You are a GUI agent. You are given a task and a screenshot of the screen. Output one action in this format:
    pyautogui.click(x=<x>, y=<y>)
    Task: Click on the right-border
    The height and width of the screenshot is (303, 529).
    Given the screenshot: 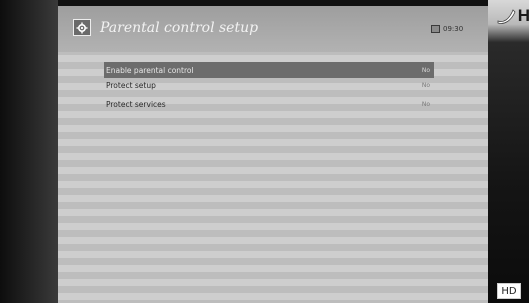 What is the action you would take?
    pyautogui.click(x=508, y=151)
    